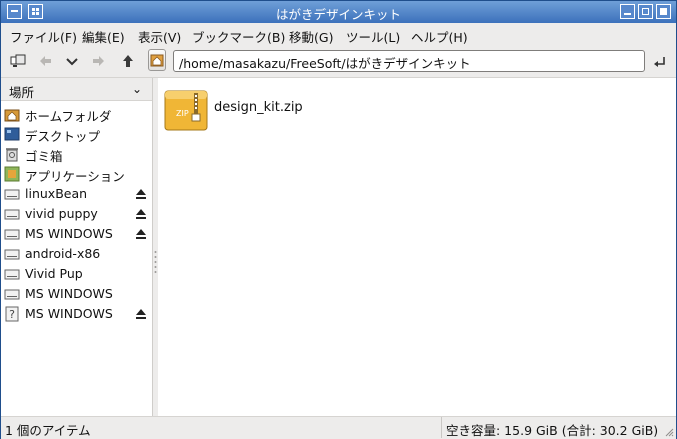  I want to click on free-space-label: 空き容量: 15.9 GiB (合計: 30.2 GiB), so click(552, 430).